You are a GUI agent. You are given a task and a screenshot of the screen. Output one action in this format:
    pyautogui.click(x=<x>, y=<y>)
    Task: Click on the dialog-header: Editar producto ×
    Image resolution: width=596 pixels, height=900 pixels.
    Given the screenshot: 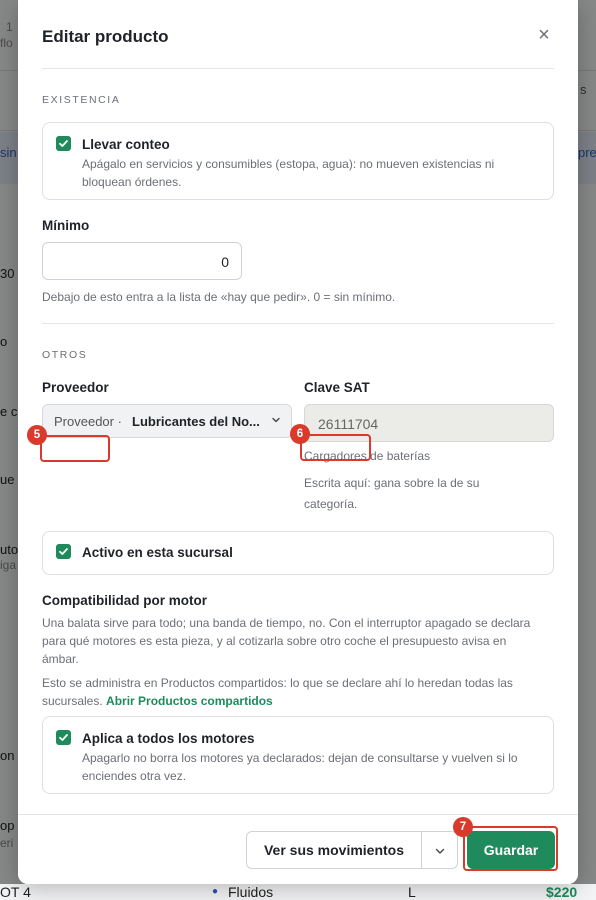 What is the action you would take?
    pyautogui.click(x=298, y=34)
    